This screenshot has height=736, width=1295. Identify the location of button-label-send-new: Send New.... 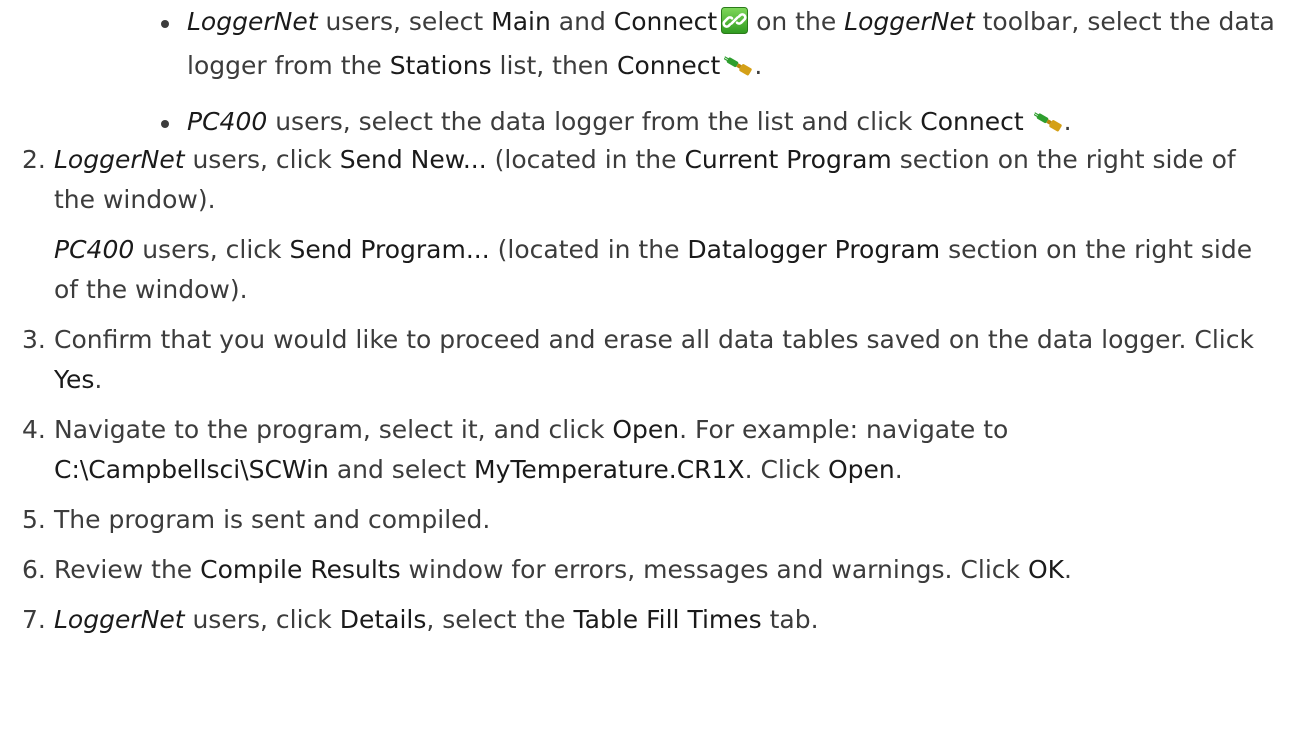
(413, 159).